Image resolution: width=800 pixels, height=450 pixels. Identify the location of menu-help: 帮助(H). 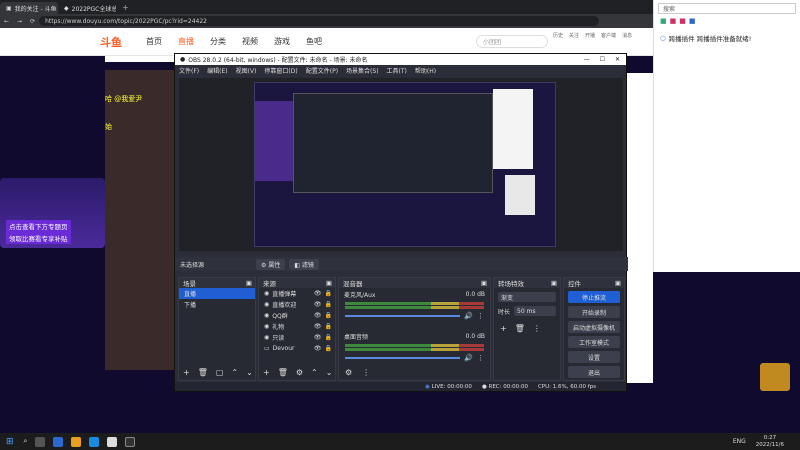
(425, 70).